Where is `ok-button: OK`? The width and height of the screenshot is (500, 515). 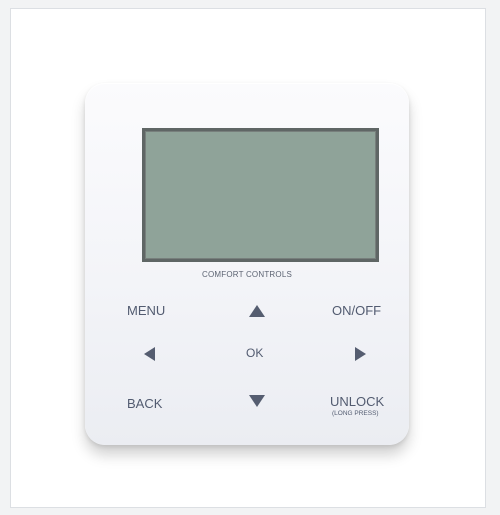
ok-button: OK is located at coordinates (254, 353).